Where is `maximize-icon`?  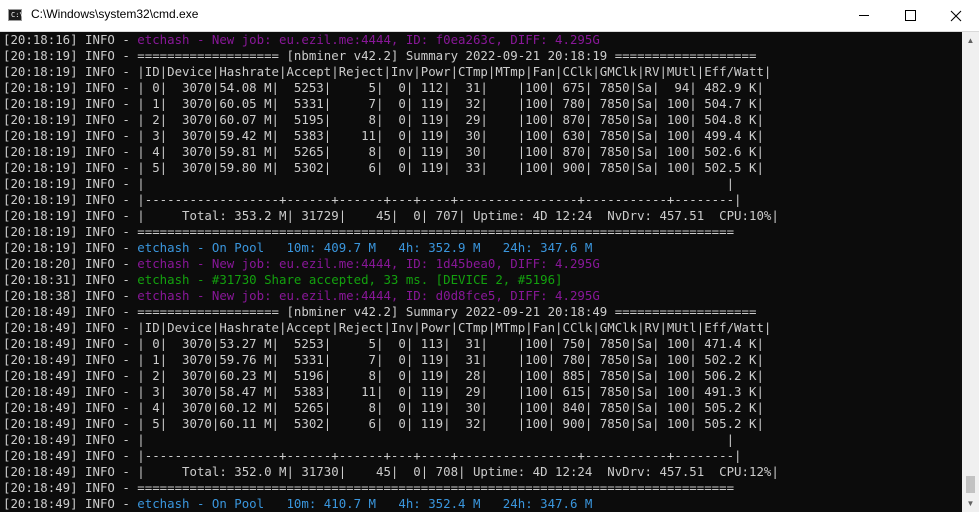 maximize-icon is located at coordinates (910, 15).